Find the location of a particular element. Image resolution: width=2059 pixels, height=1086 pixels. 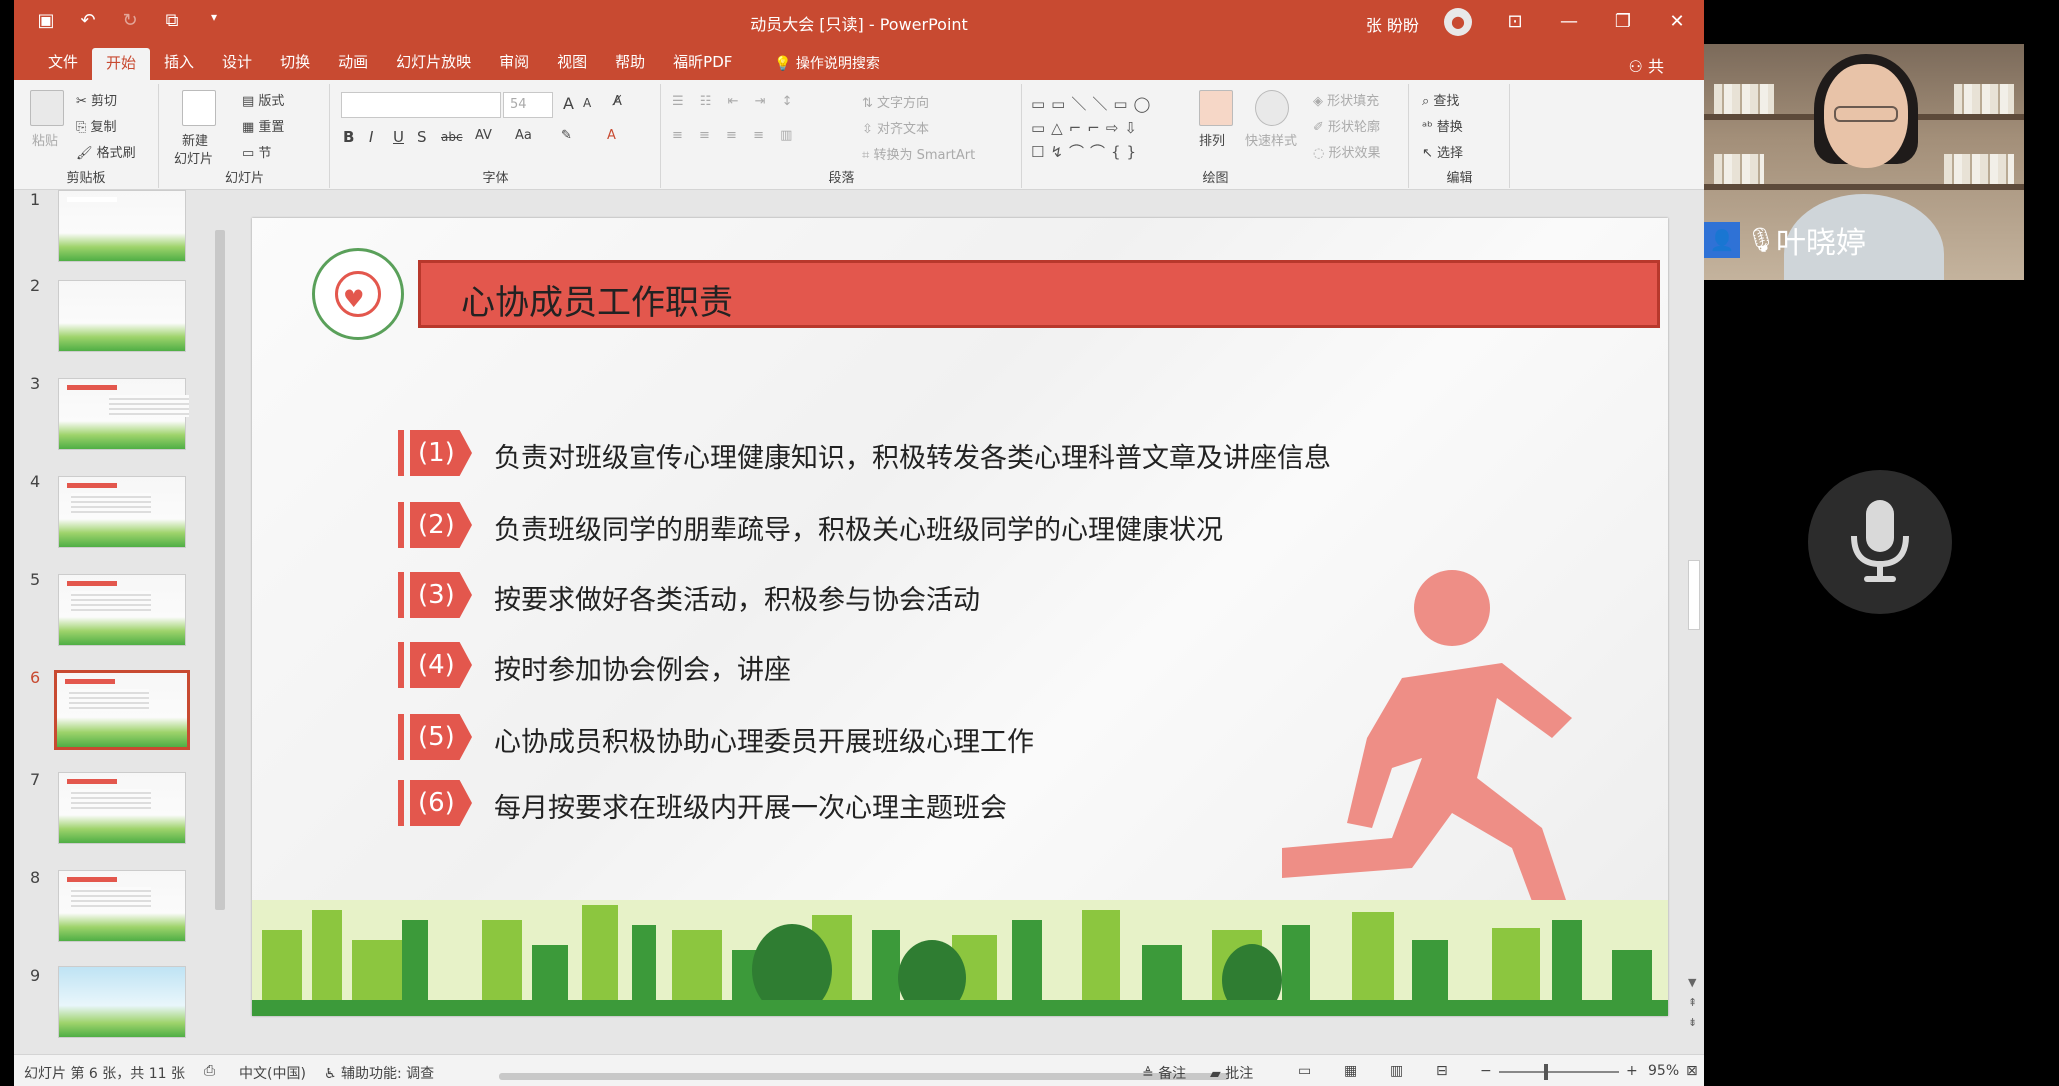

slide-scrollbar: ▼ ⇞ ⇟ is located at coordinates (1694, 622).